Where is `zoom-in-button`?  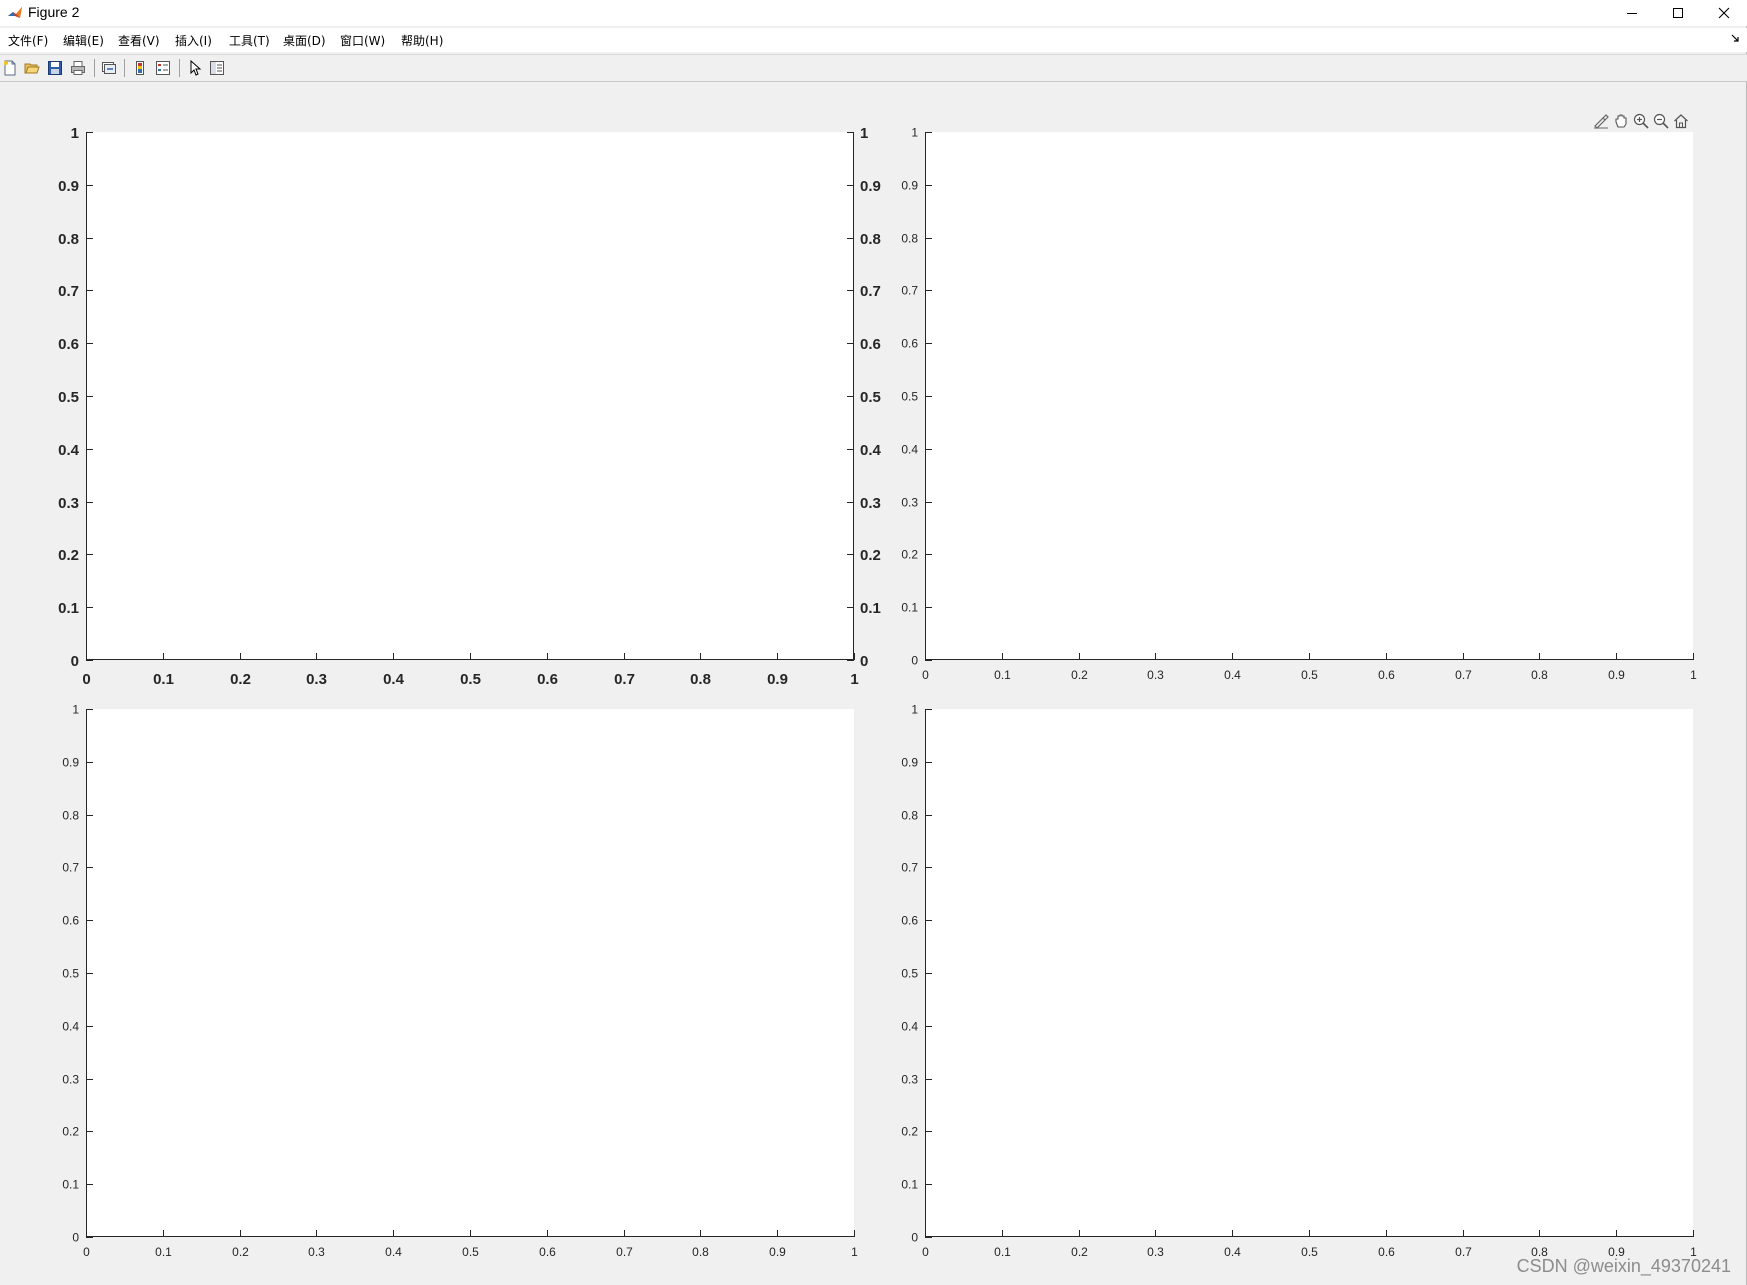
zoom-in-button is located at coordinates (1641, 121).